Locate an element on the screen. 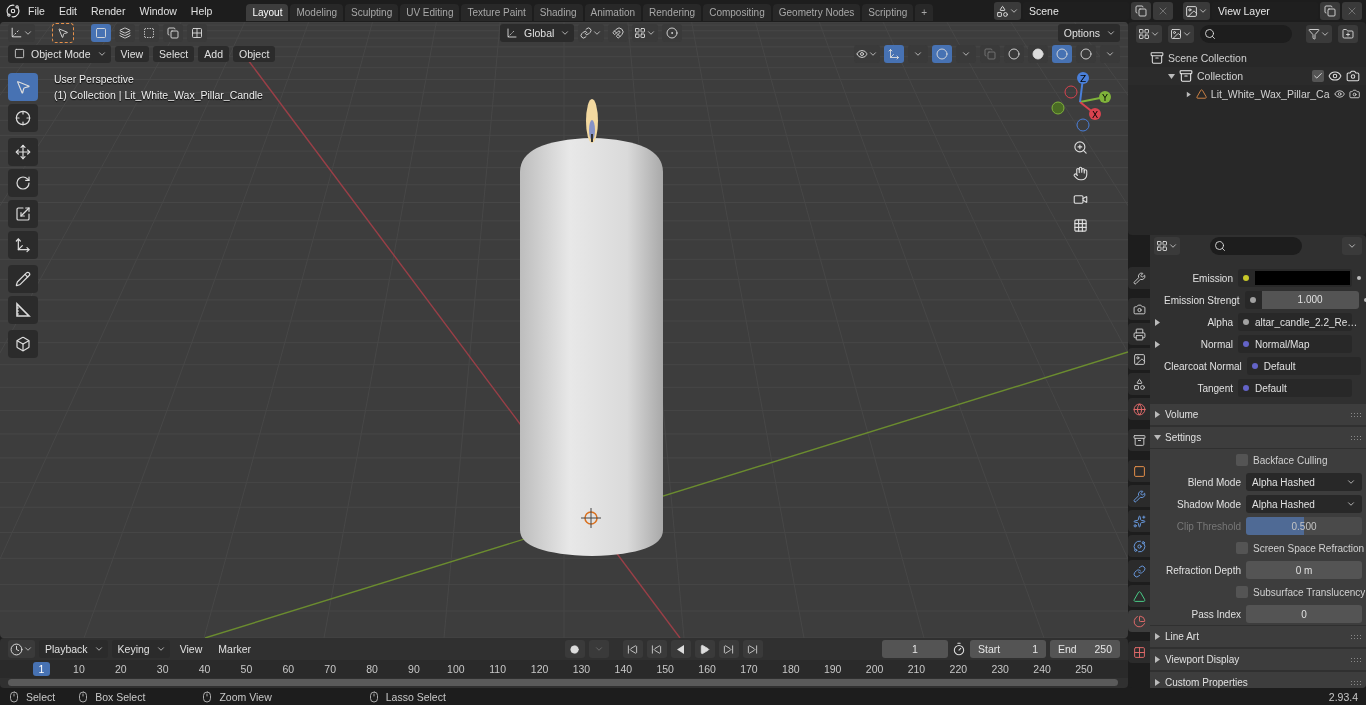 The width and height of the screenshot is (1366, 705). workspace-tab: Geometry Nodes is located at coordinates (816, 12).